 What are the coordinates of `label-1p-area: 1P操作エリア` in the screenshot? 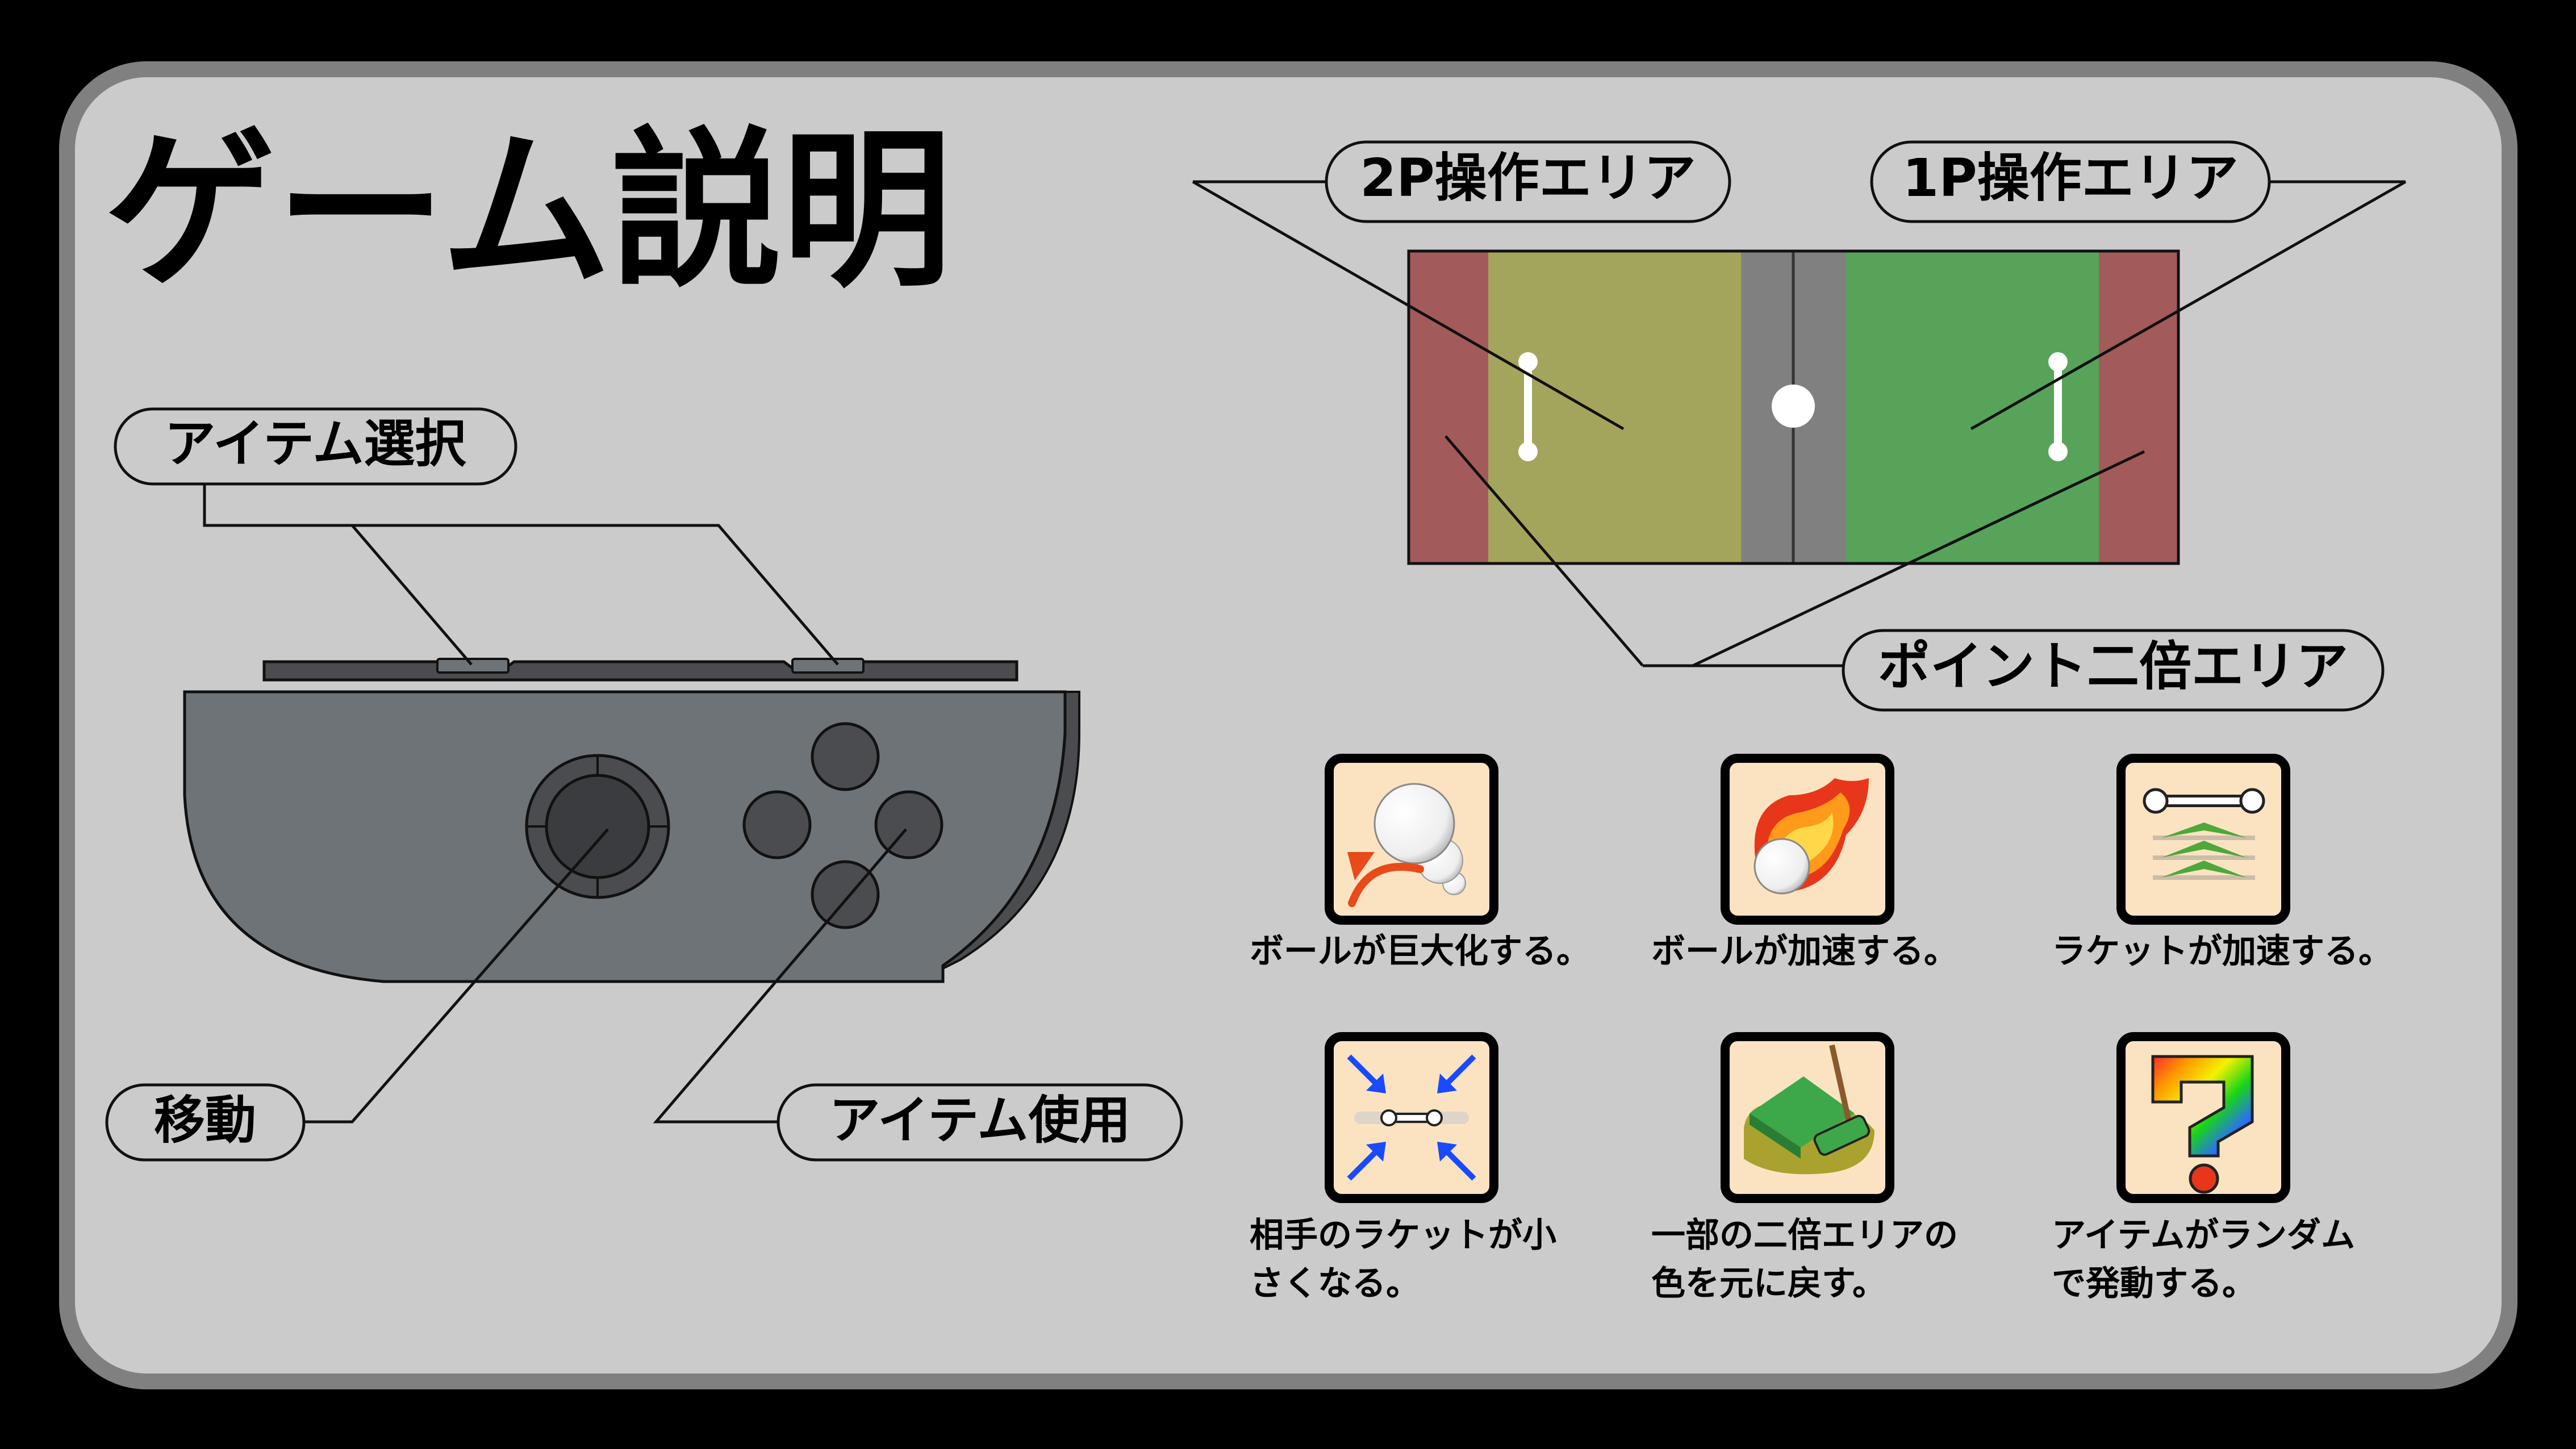 It's located at (2070, 182).